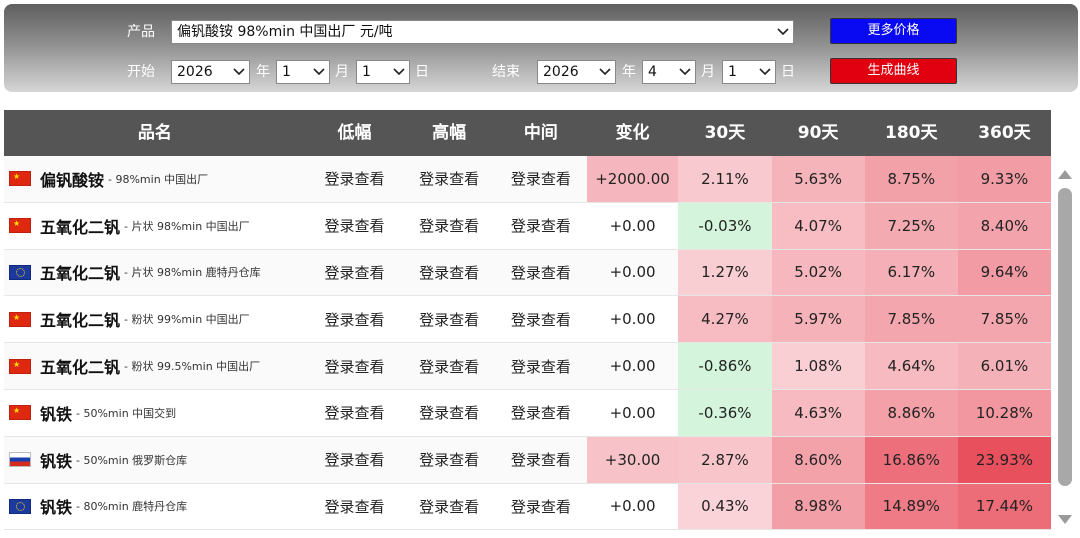 The height and width of the screenshot is (538, 1080). Describe the element at coordinates (482, 32) in the screenshot. I see `product-select: 偏钒酸铵 98%min 中国出厂 元/吨` at that location.